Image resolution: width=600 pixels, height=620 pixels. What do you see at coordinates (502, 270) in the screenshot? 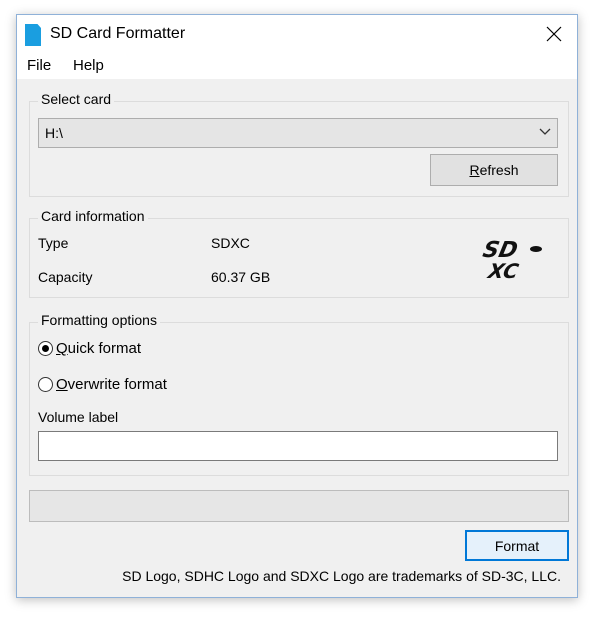
I see `sdxc-logo-xc: XC` at bounding box center [502, 270].